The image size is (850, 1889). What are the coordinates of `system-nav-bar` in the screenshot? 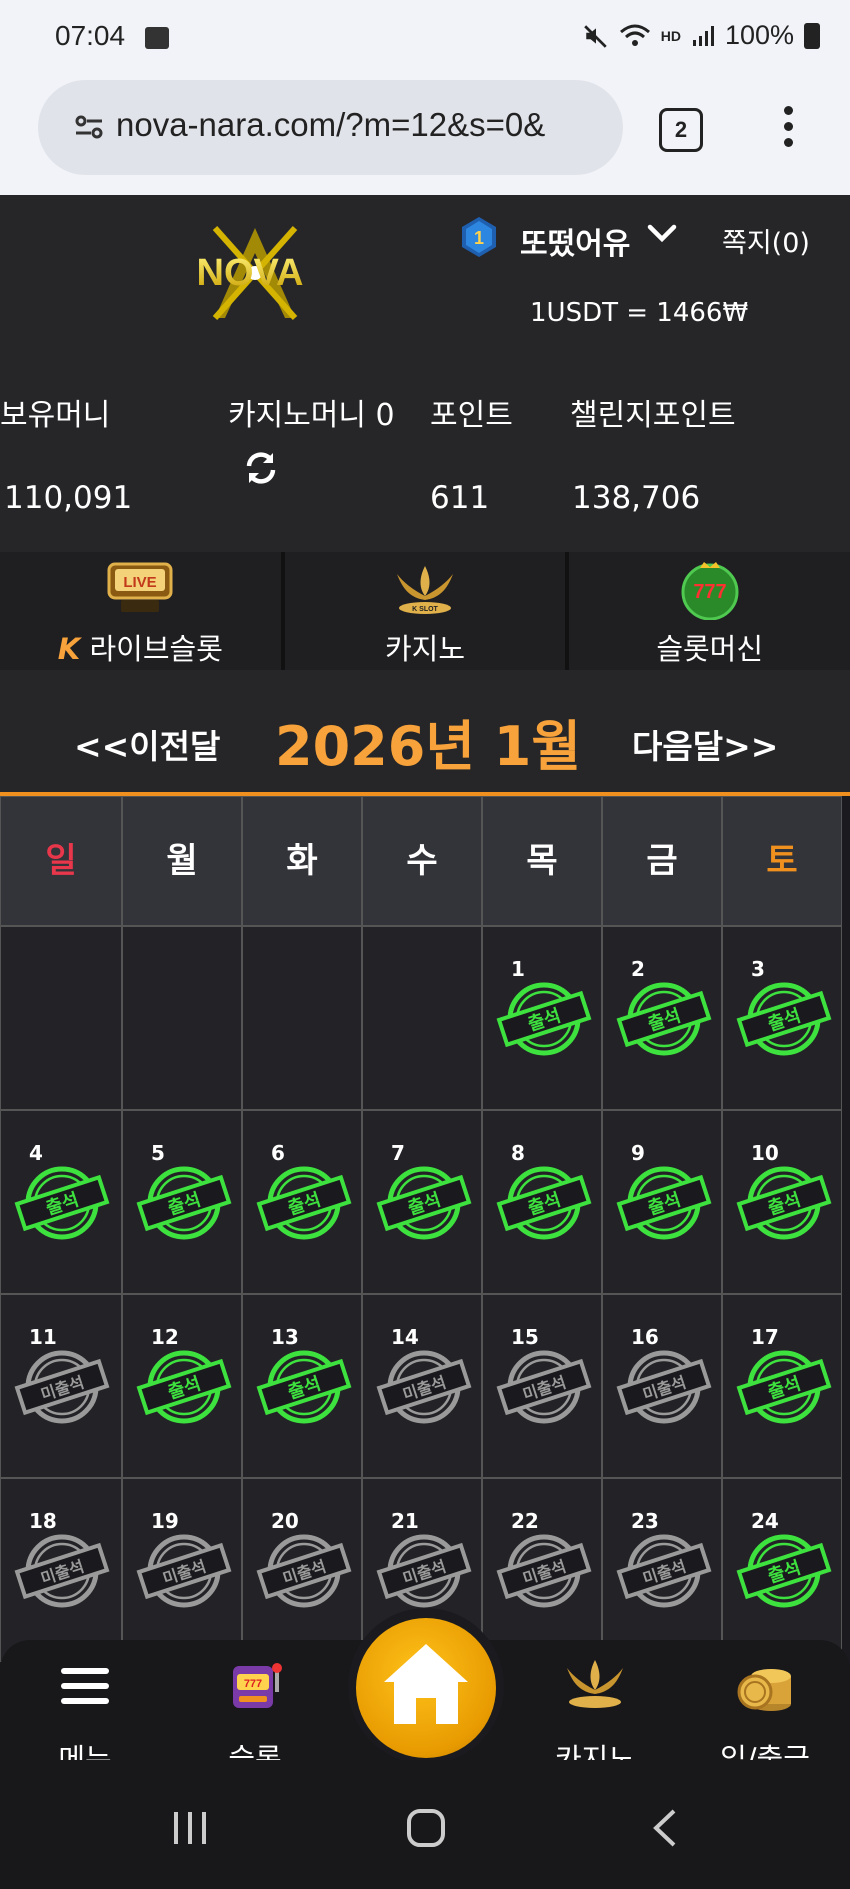 It's located at (425, 1824).